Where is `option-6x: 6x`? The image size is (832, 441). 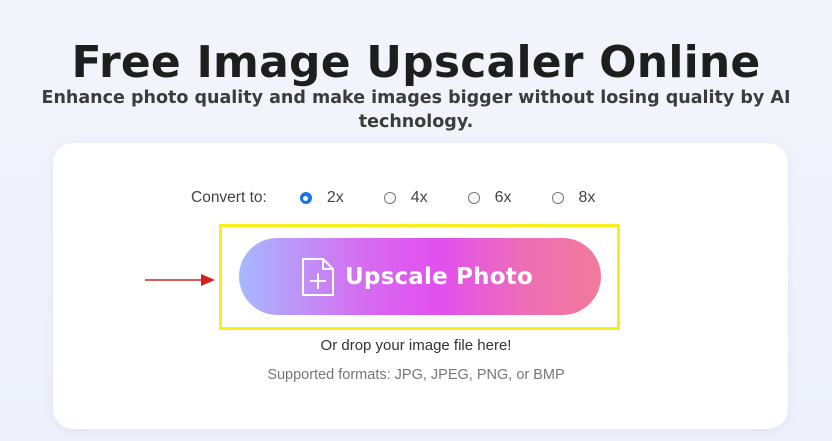
option-6x: 6x is located at coordinates (489, 198).